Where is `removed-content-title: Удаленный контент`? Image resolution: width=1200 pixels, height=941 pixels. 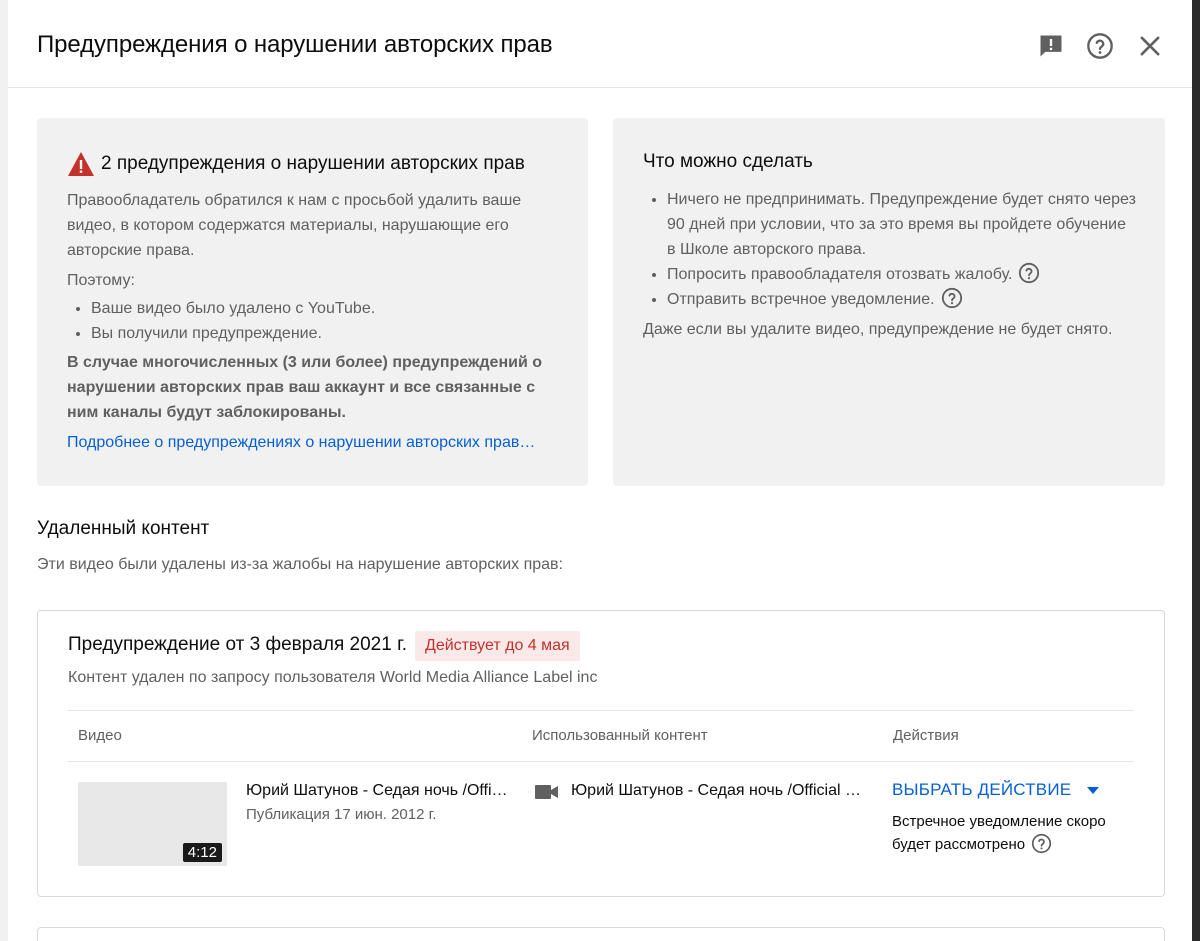 removed-content-title: Удаленный контент is located at coordinates (123, 528).